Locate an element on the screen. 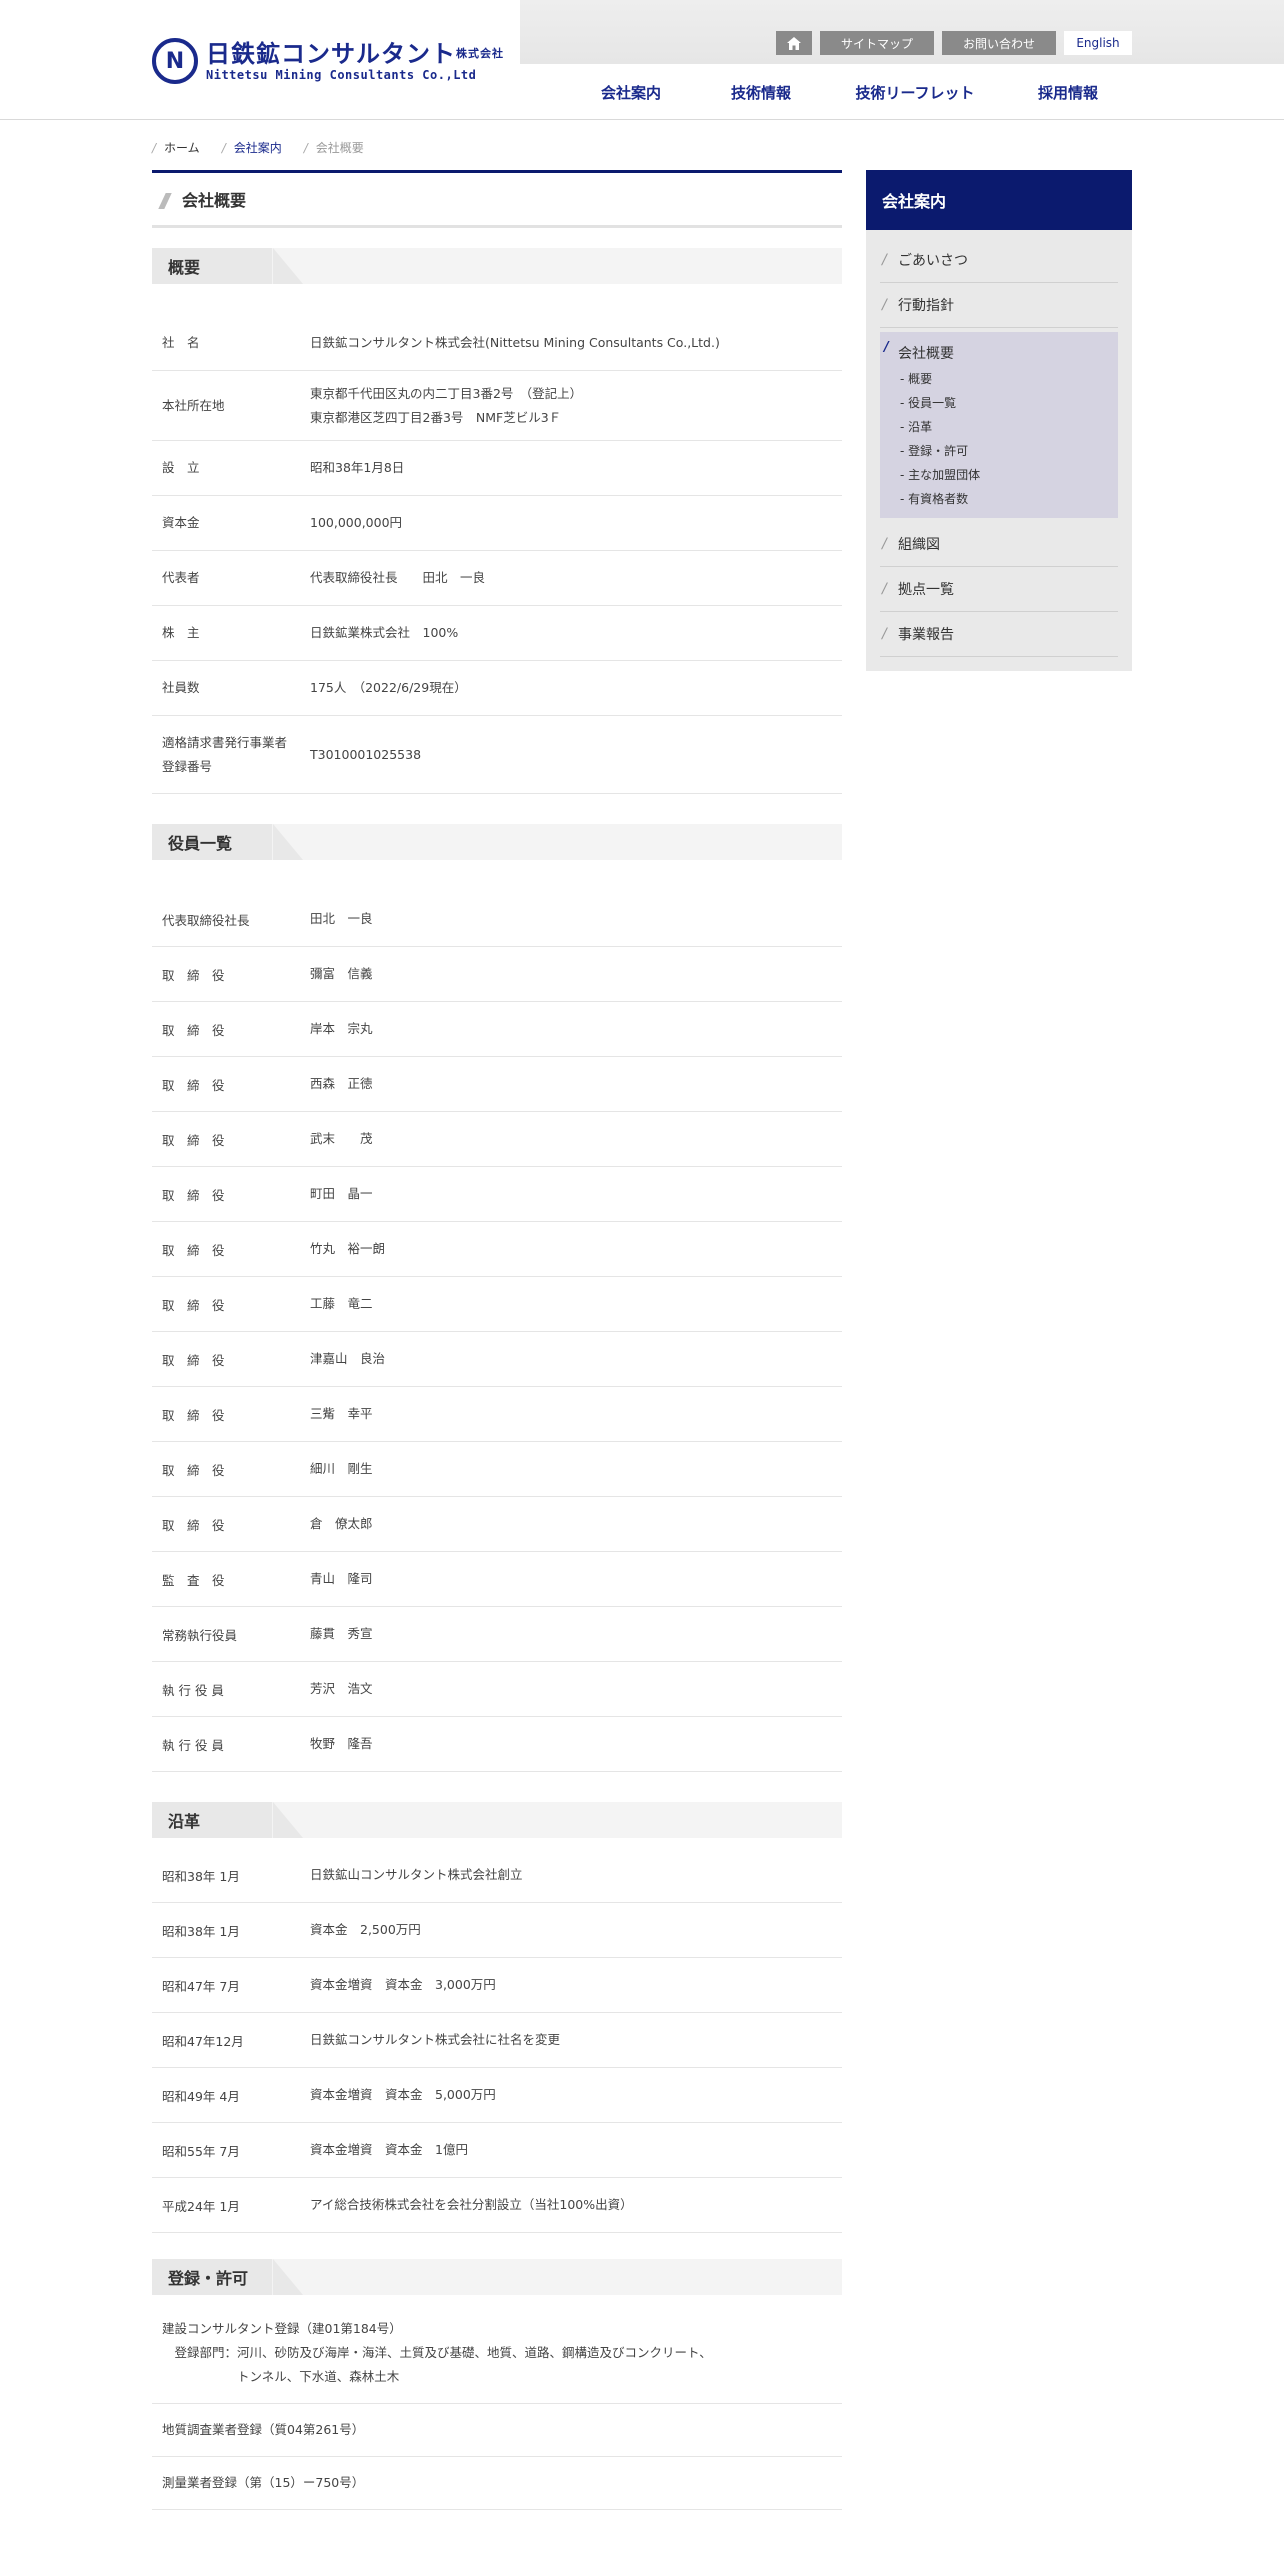 This screenshot has height=2568, width=1284. contact-button: お問い合わせ is located at coordinates (999, 43).